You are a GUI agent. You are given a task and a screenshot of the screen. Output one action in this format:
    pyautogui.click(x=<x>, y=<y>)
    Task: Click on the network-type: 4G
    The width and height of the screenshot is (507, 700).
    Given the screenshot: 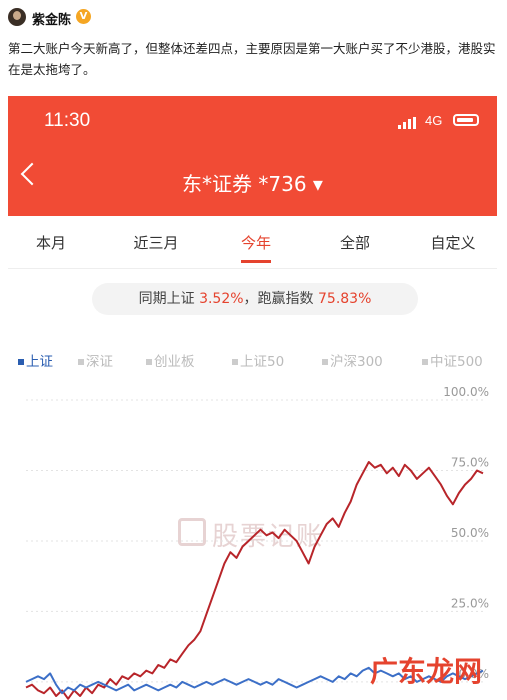 What is the action you would take?
    pyautogui.click(x=434, y=120)
    